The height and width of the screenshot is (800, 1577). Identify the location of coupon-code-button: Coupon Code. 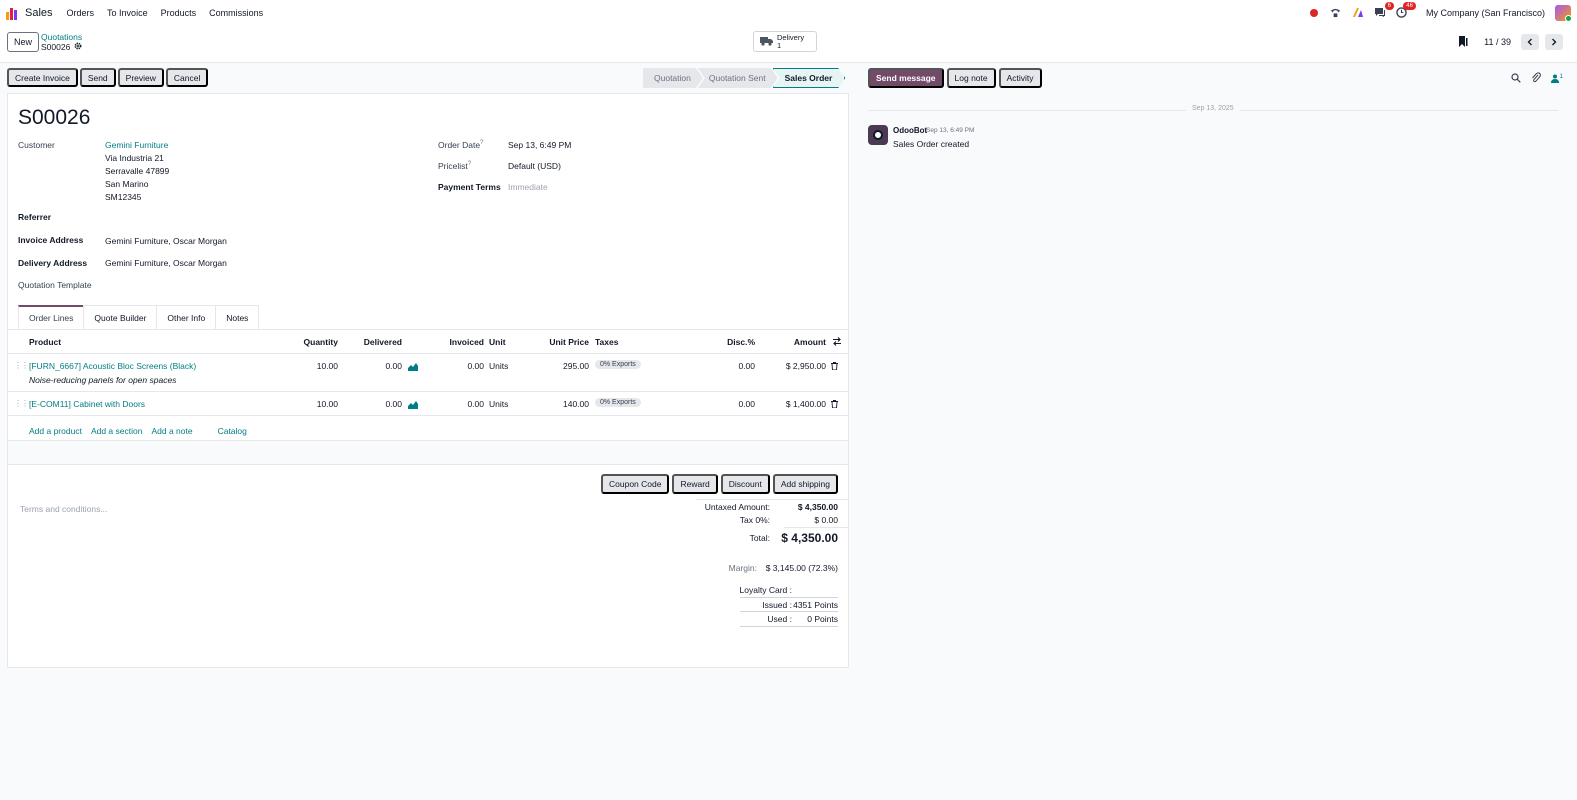
(635, 484).